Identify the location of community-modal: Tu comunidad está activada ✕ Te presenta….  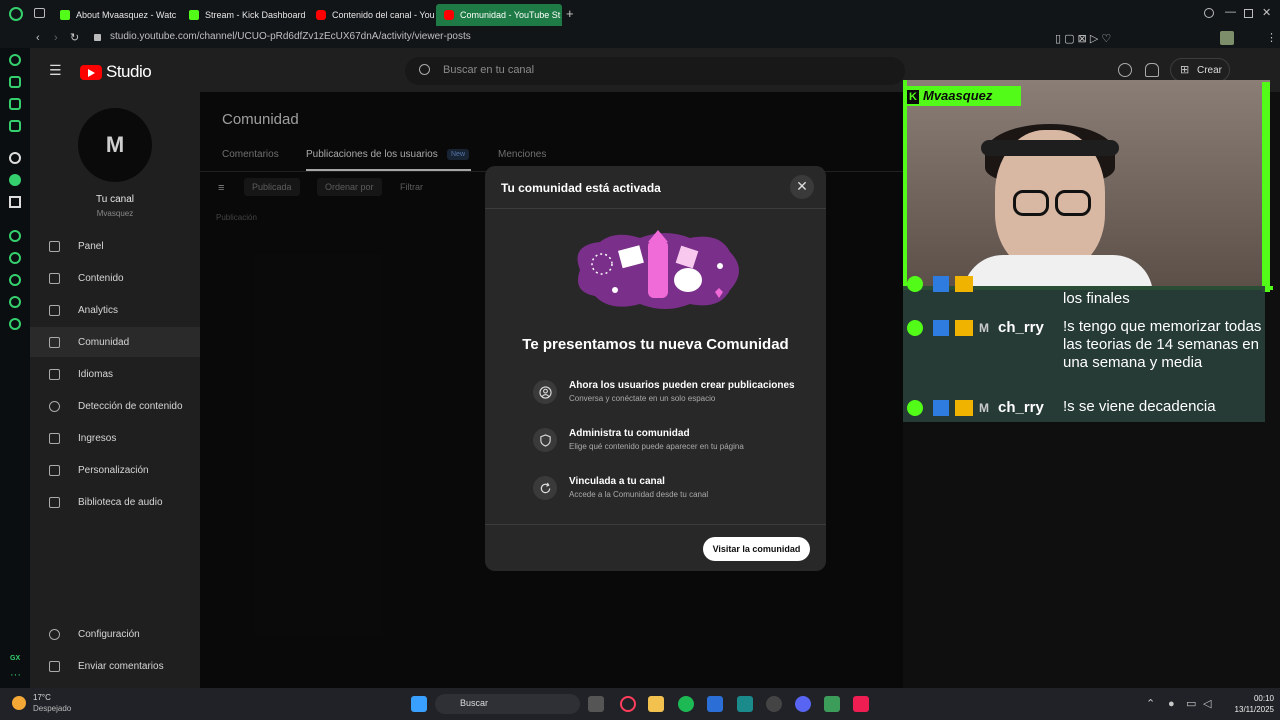
(655, 368).